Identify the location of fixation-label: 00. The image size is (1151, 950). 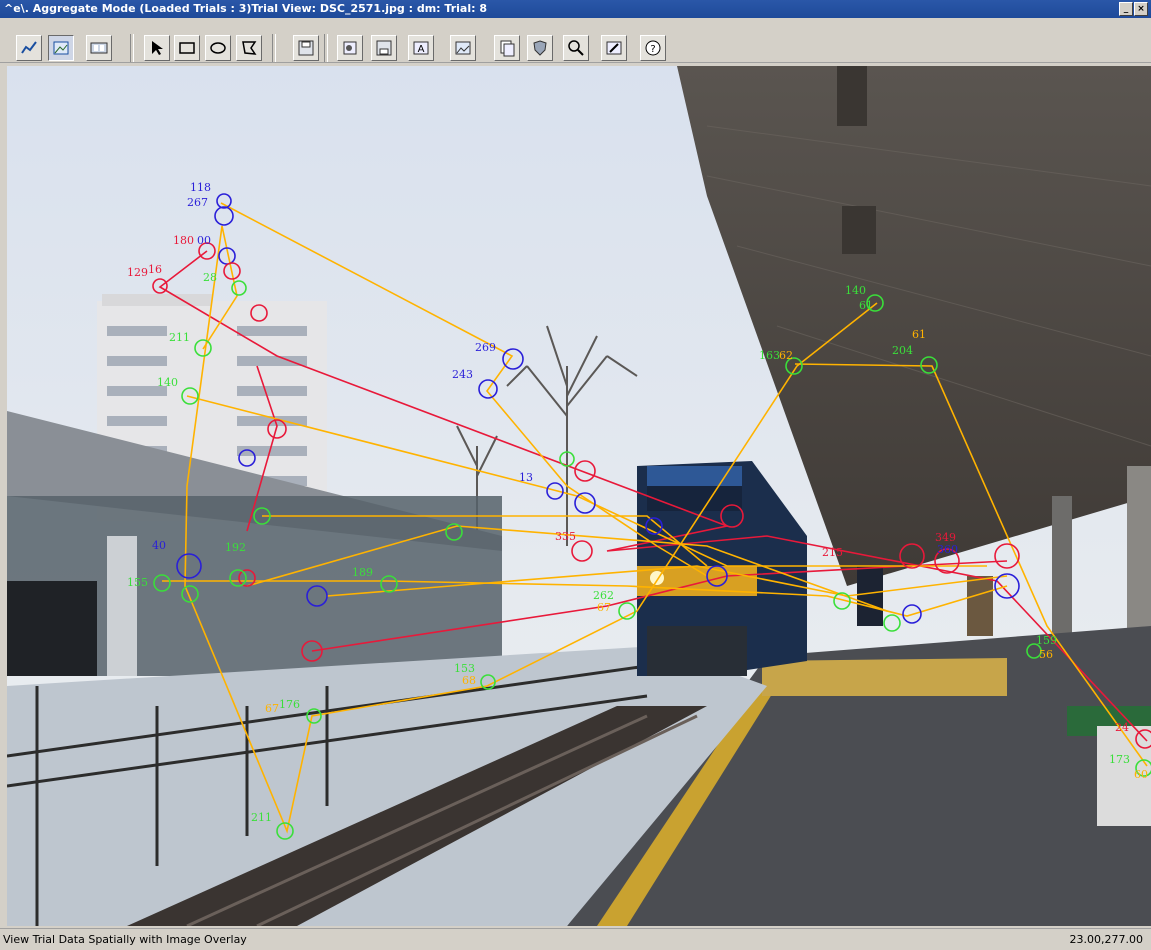
(204, 240).